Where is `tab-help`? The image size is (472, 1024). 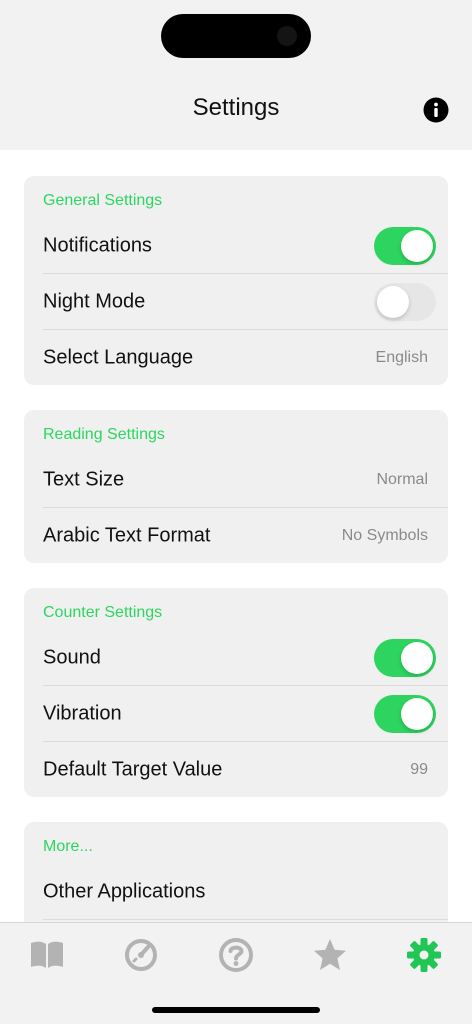
tab-help is located at coordinates (236, 955).